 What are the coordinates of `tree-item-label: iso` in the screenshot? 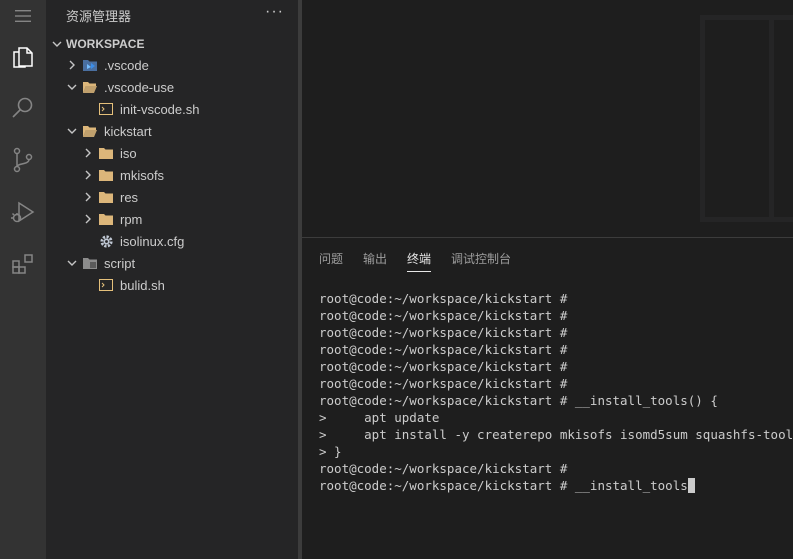 It's located at (128, 153).